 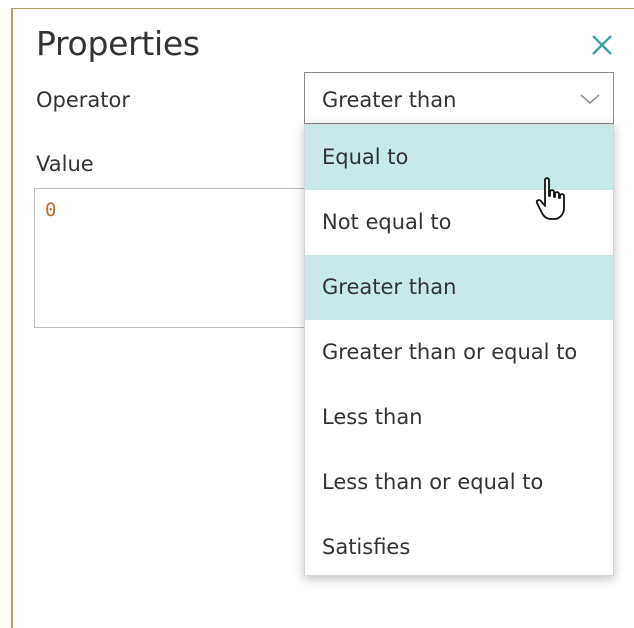 I want to click on dropdown-option-greater-than-or-equal-to: Greater than or equal to, so click(x=459, y=352).